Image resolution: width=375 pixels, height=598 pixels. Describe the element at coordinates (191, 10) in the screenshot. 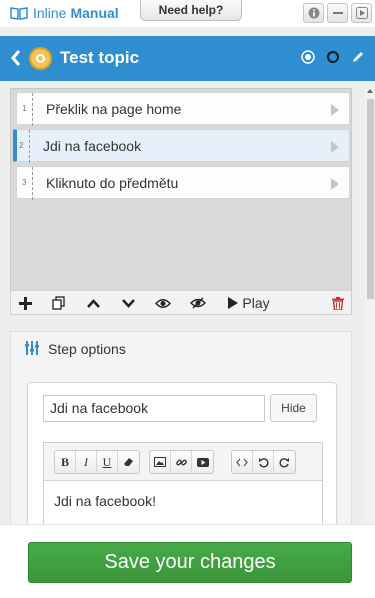

I see `need-help-button: Need help?` at that location.